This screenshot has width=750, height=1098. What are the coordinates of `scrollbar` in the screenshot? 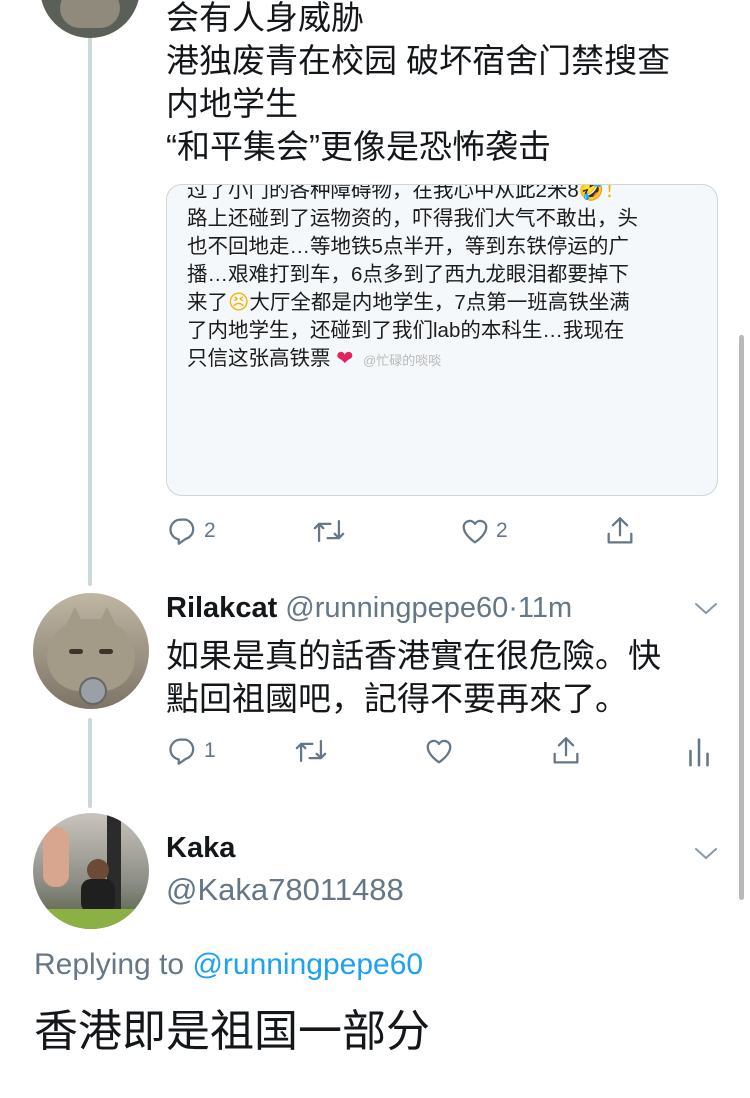 It's located at (741, 617).